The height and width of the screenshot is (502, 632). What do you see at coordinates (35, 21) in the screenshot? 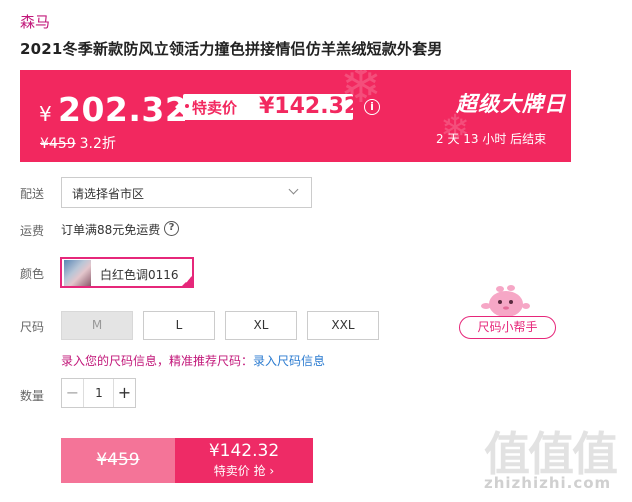
I see `brand-name: 森马` at bounding box center [35, 21].